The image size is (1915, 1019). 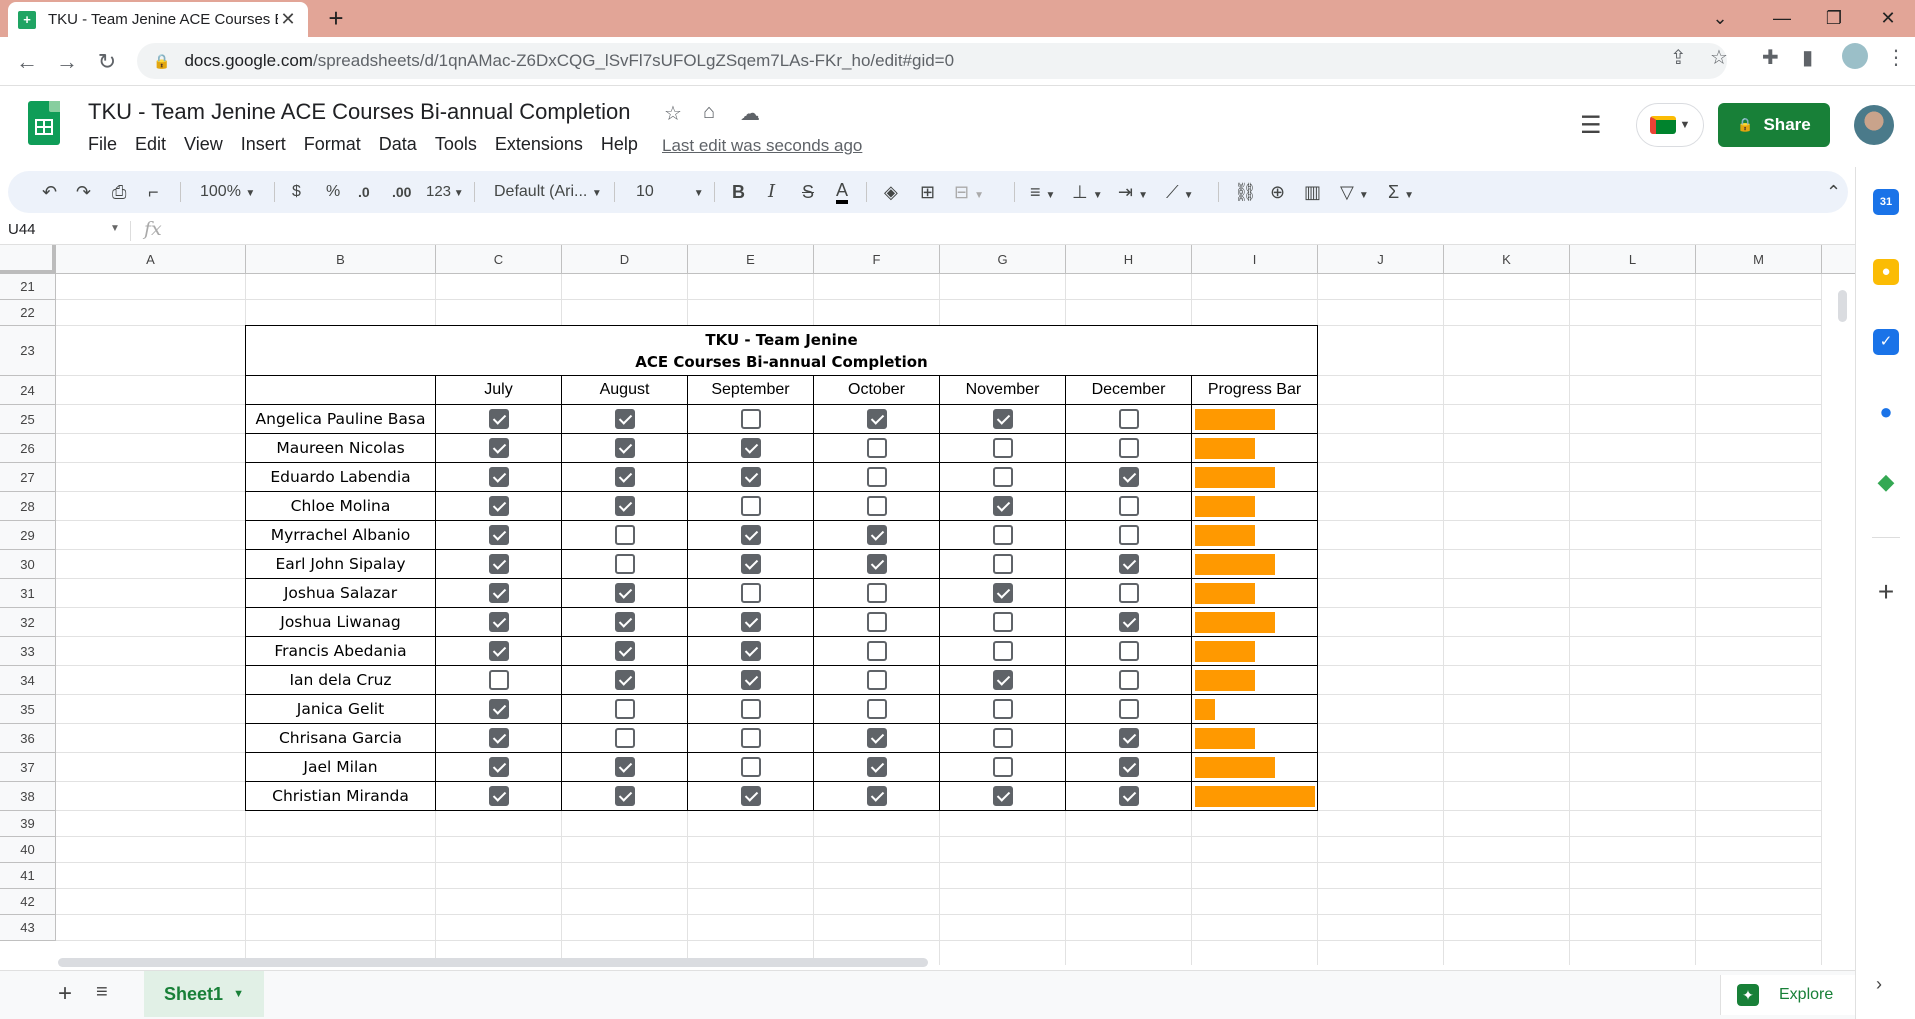 I want to click on row-header-30: 30, so click(x=28, y=564).